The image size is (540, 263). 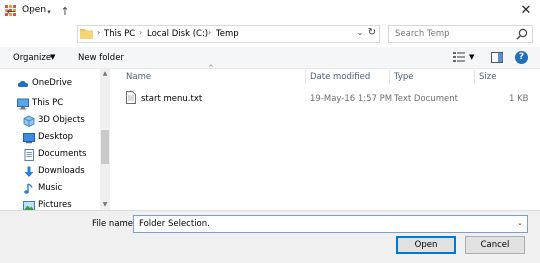 I want to click on close-button: ✕, so click(x=526, y=11).